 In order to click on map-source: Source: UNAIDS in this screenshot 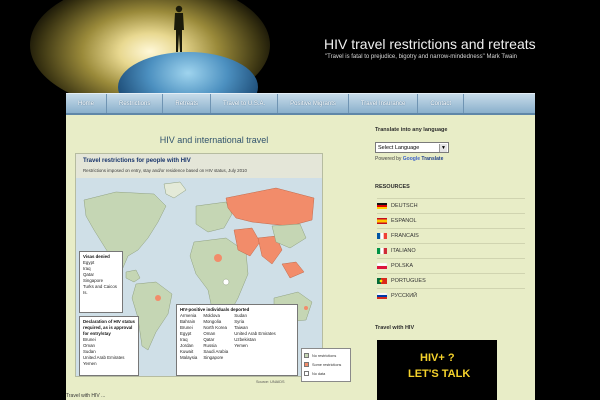, I will do `click(270, 382)`.